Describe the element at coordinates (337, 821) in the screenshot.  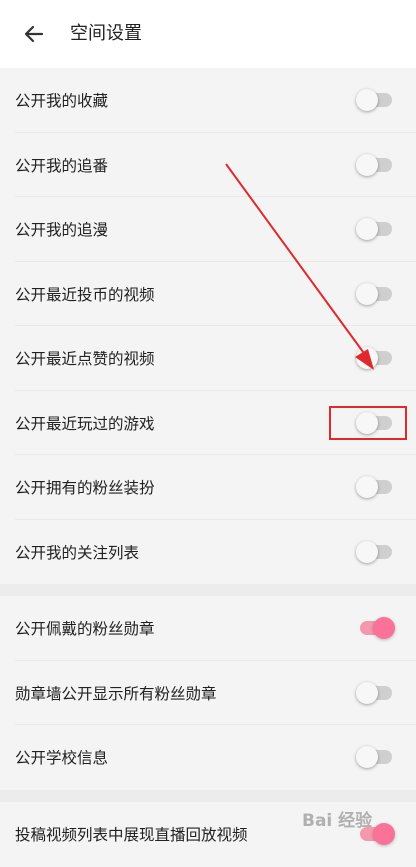
I see `watermark: Bai 经验` at that location.